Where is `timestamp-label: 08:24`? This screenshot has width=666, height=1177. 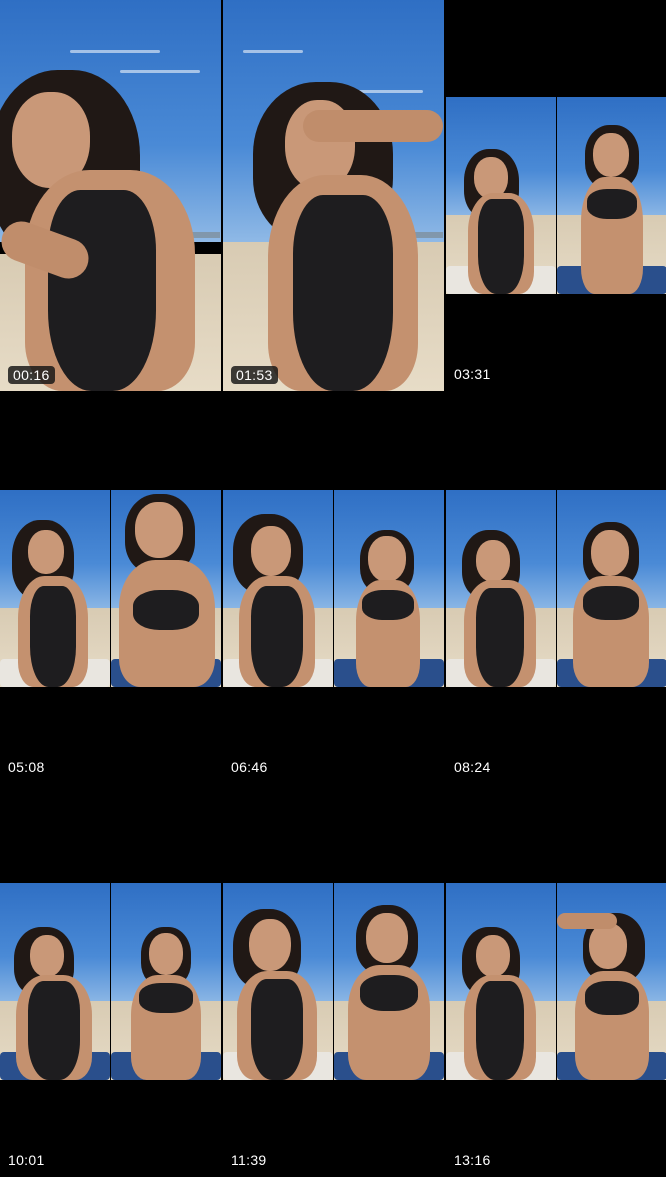 timestamp-label: 08:24 is located at coordinates (472, 767).